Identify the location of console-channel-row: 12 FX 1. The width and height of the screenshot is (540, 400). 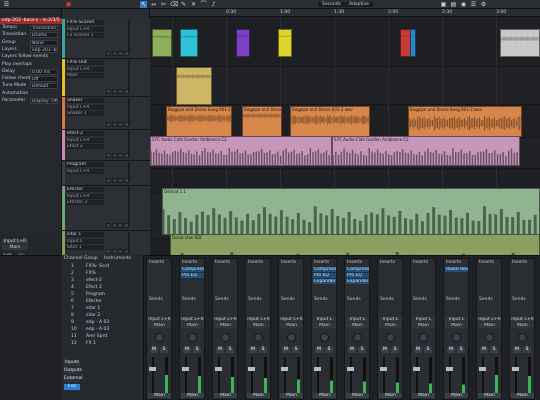
(103, 344).